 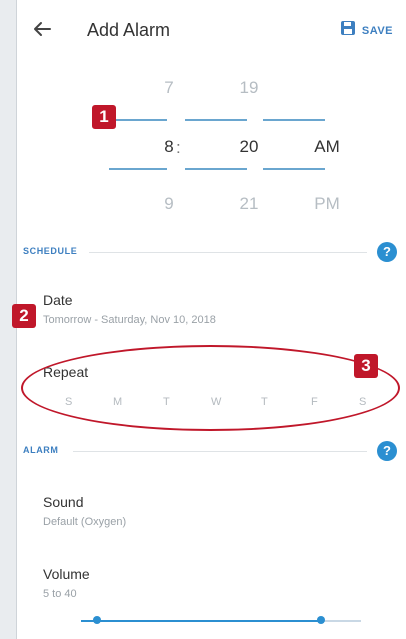 What do you see at coordinates (249, 147) in the screenshot?
I see `minute-selected: 20` at bounding box center [249, 147].